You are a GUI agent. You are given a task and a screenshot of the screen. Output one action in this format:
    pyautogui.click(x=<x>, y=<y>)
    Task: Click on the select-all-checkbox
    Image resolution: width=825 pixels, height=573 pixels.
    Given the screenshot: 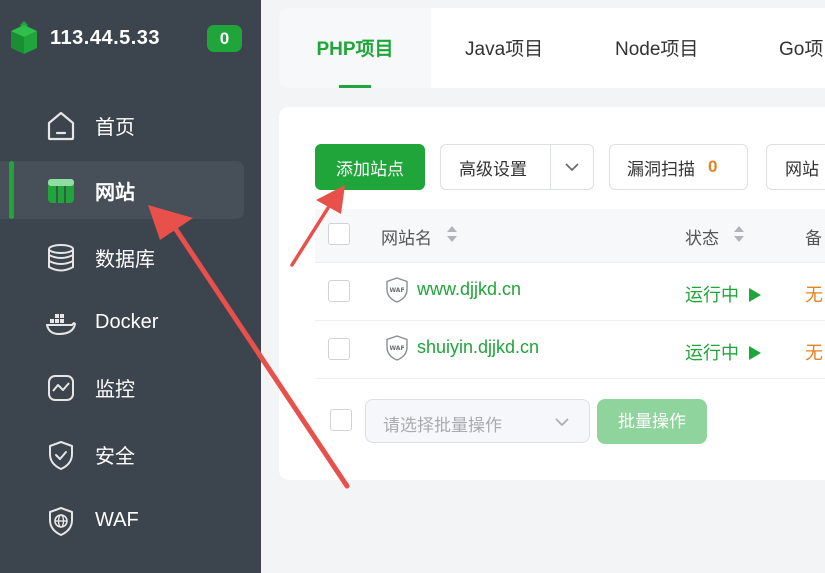 What is the action you would take?
    pyautogui.click(x=339, y=234)
    